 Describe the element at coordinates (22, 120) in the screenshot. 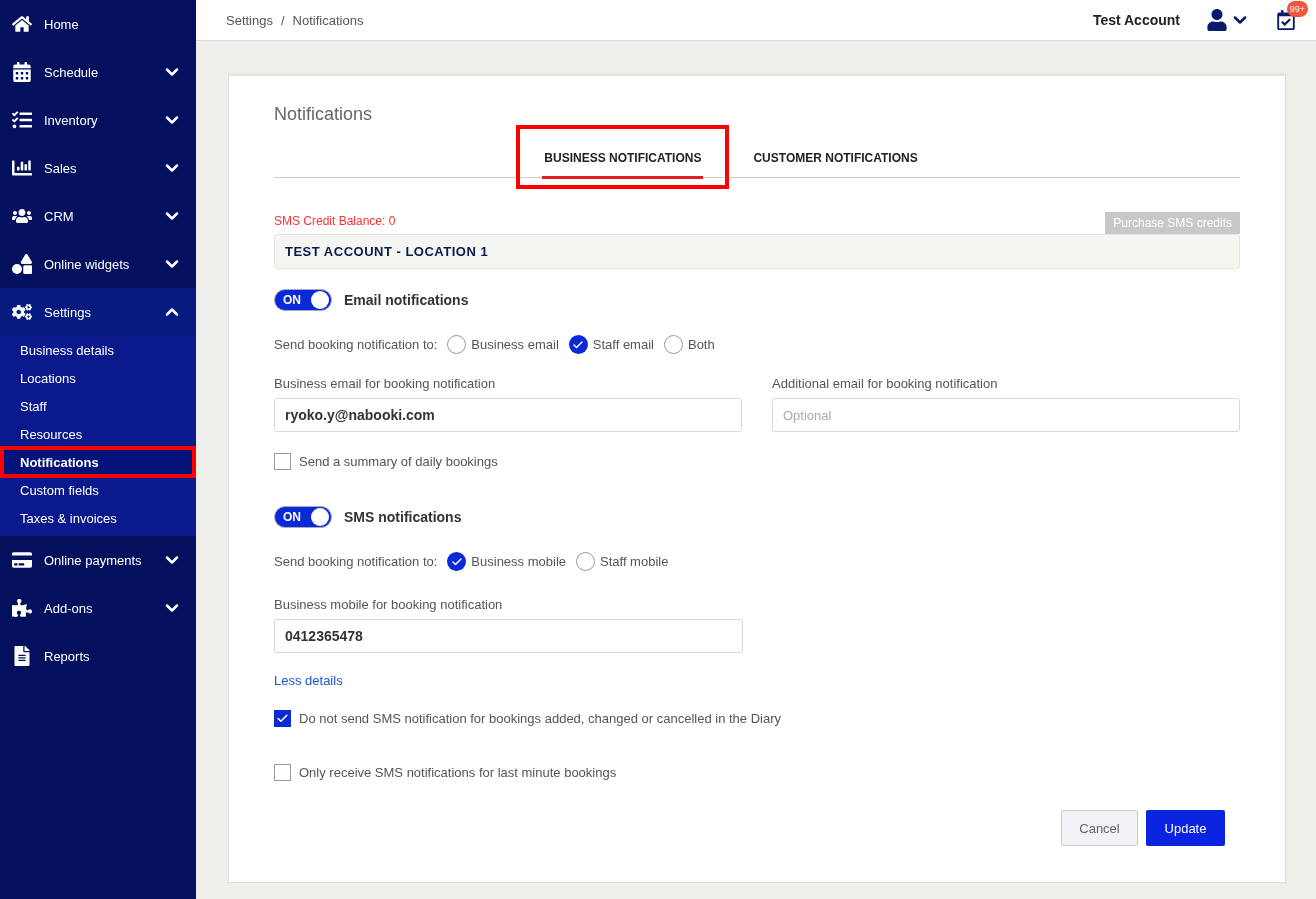

I see `checklist-icon` at that location.